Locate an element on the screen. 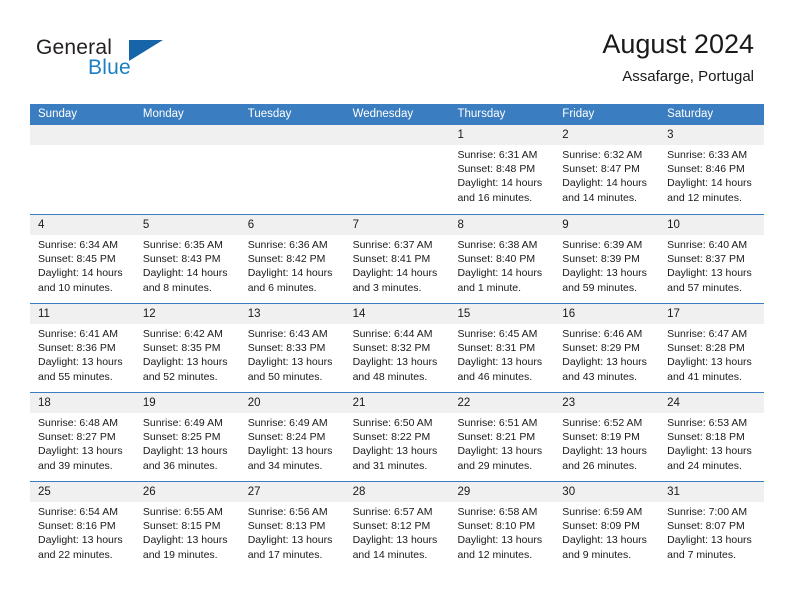 The image size is (792, 612). sunset-text: Sunset: 8:15 PM is located at coordinates (181, 526).